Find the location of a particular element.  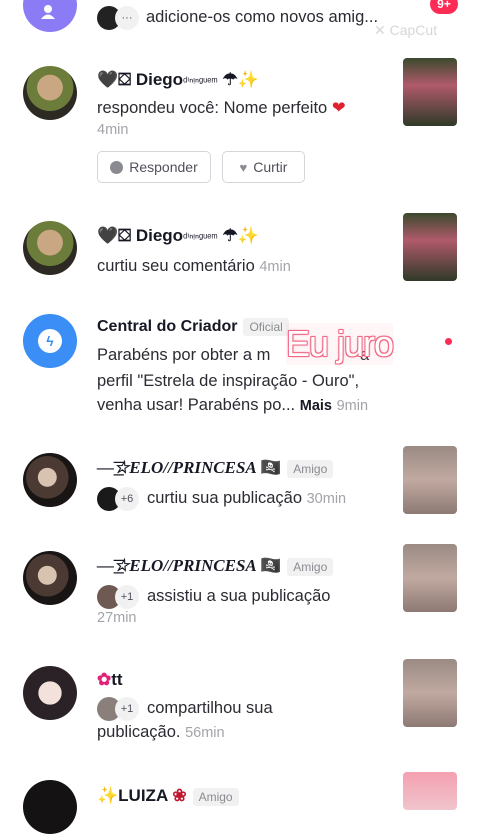

notification-text: respondeu você: Nome perfeito ❤ is located at coordinates (221, 108).